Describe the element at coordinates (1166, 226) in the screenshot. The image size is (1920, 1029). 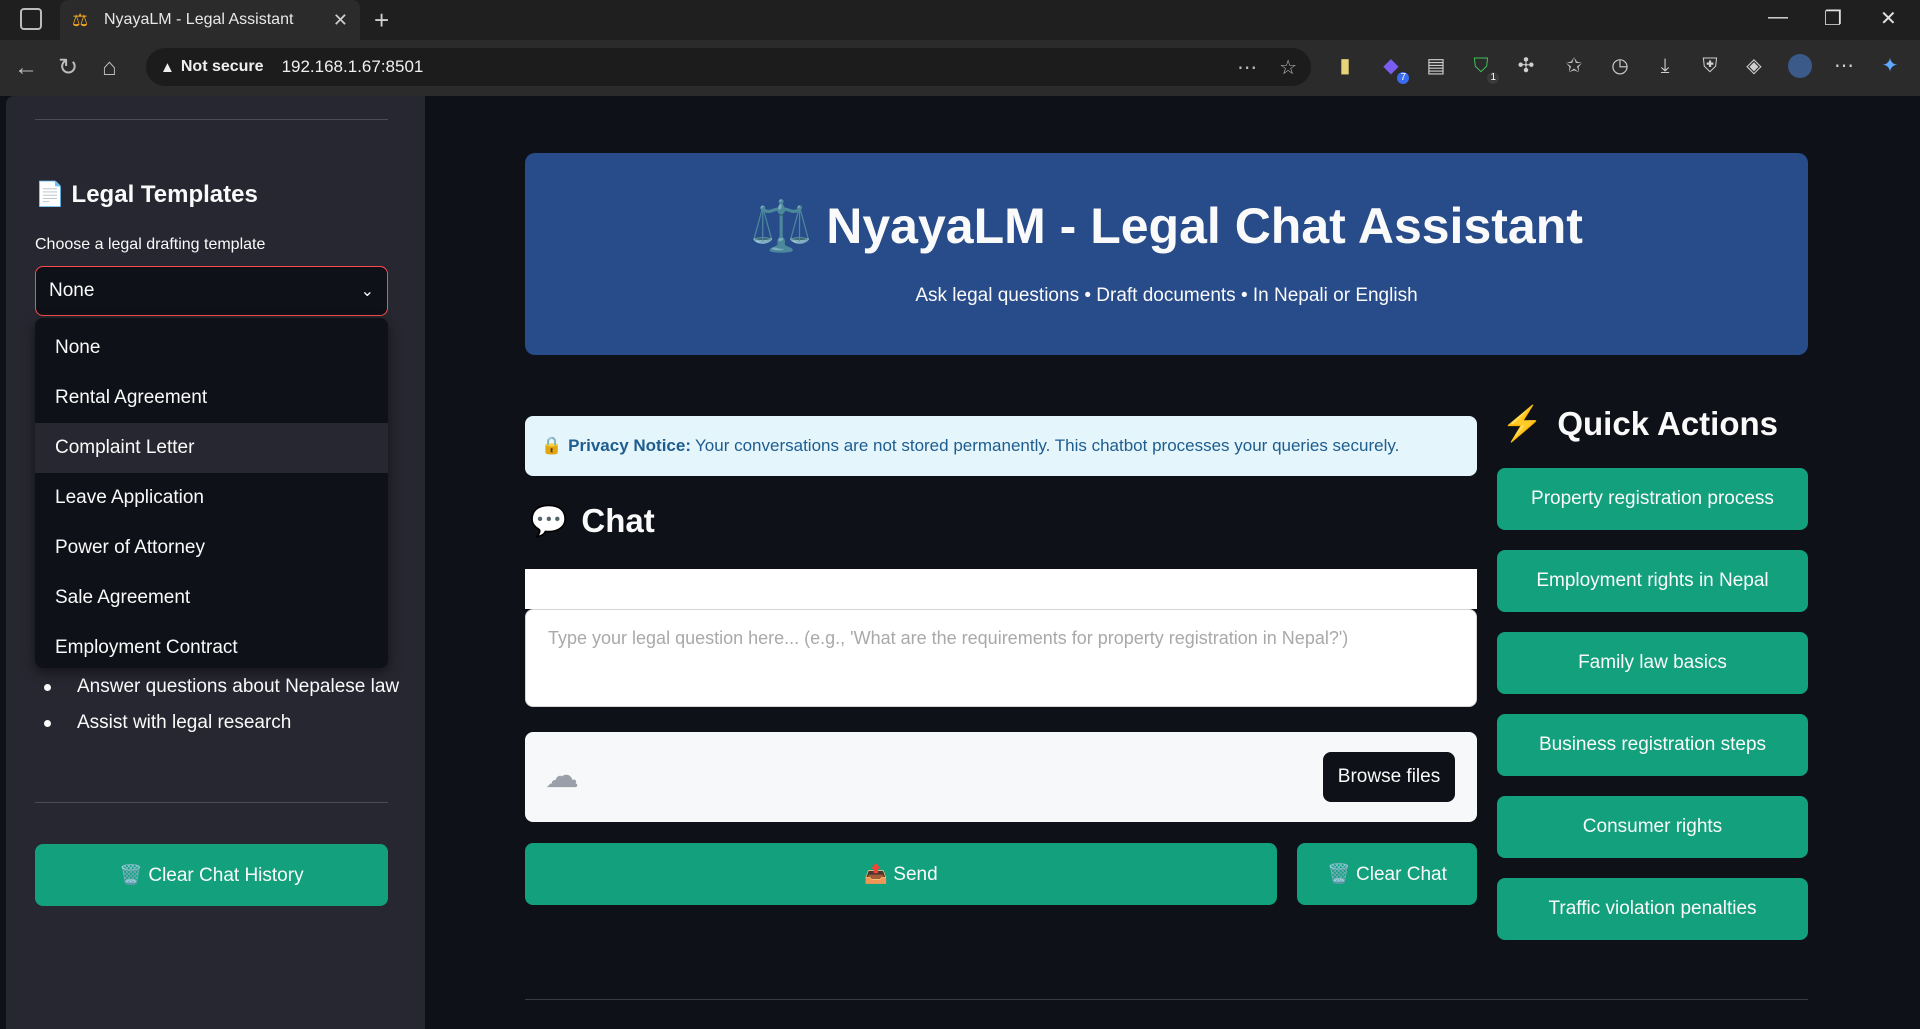
I see `page-title: ⚖️ NyayaLM - Legal Chat Assistant` at that location.